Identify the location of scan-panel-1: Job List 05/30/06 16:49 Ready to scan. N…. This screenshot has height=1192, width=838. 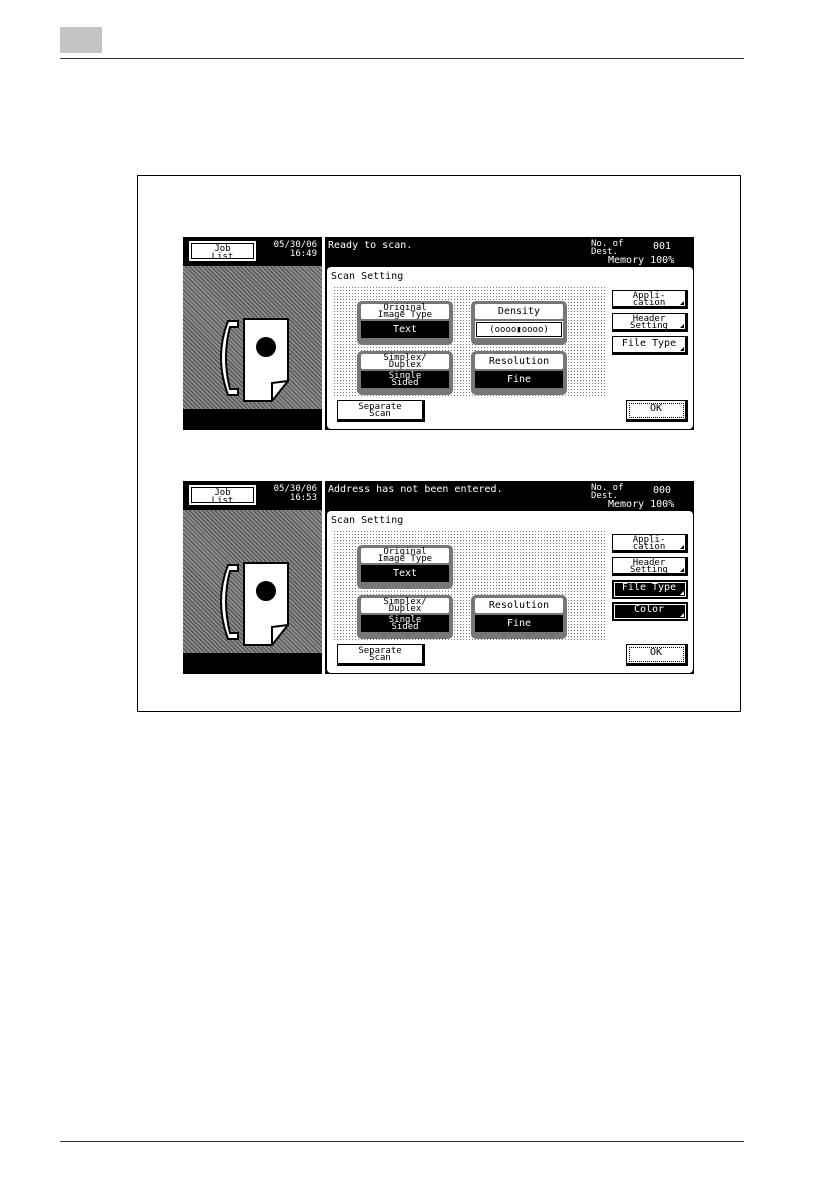
(438, 333).